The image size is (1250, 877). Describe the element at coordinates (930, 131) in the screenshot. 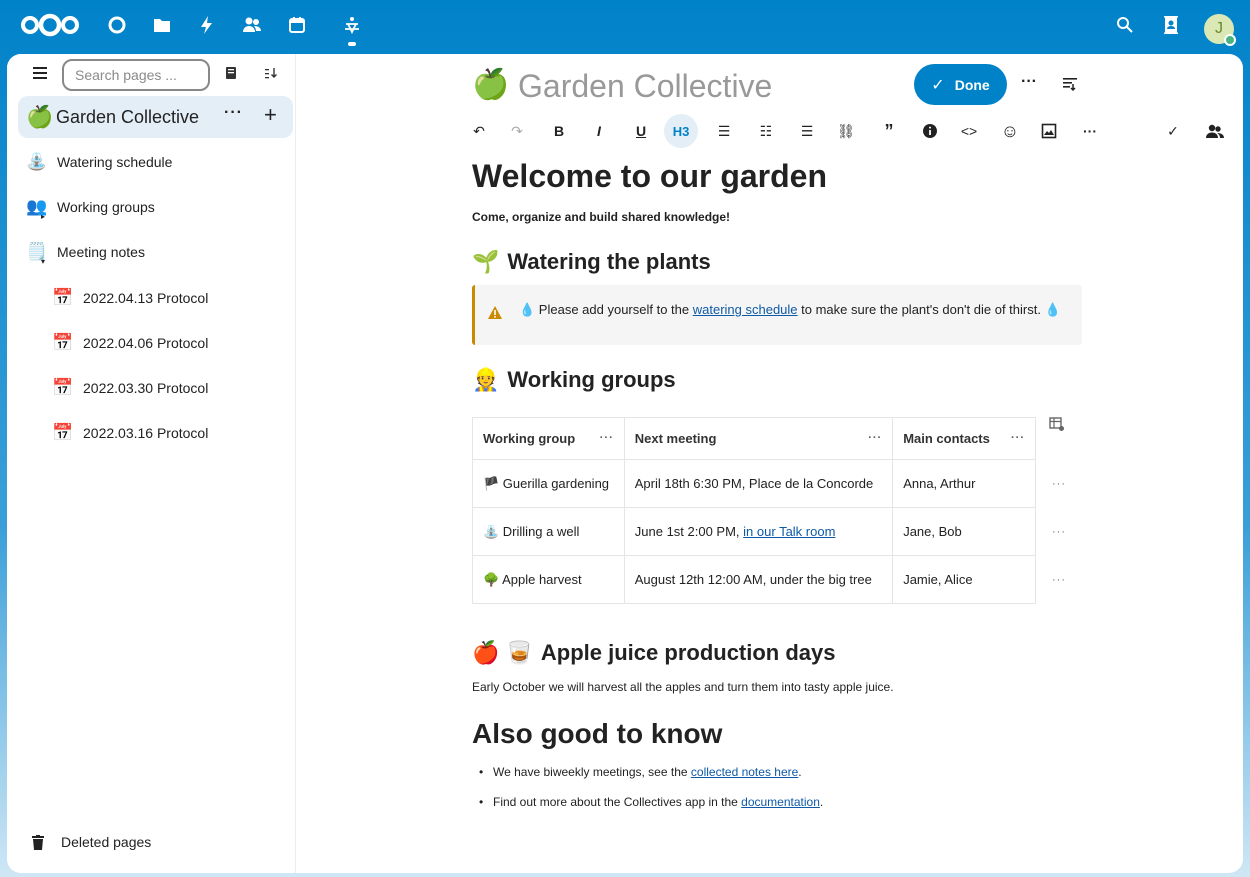

I see `info-icon` at that location.